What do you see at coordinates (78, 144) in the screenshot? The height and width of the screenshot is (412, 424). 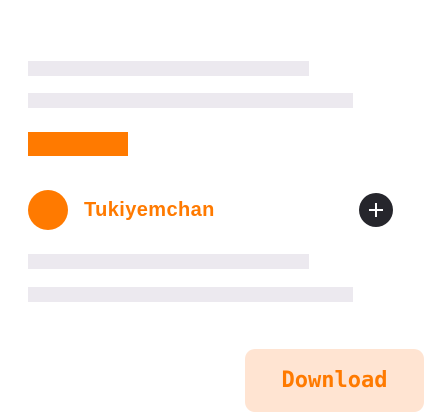 I see `accent-tag` at bounding box center [78, 144].